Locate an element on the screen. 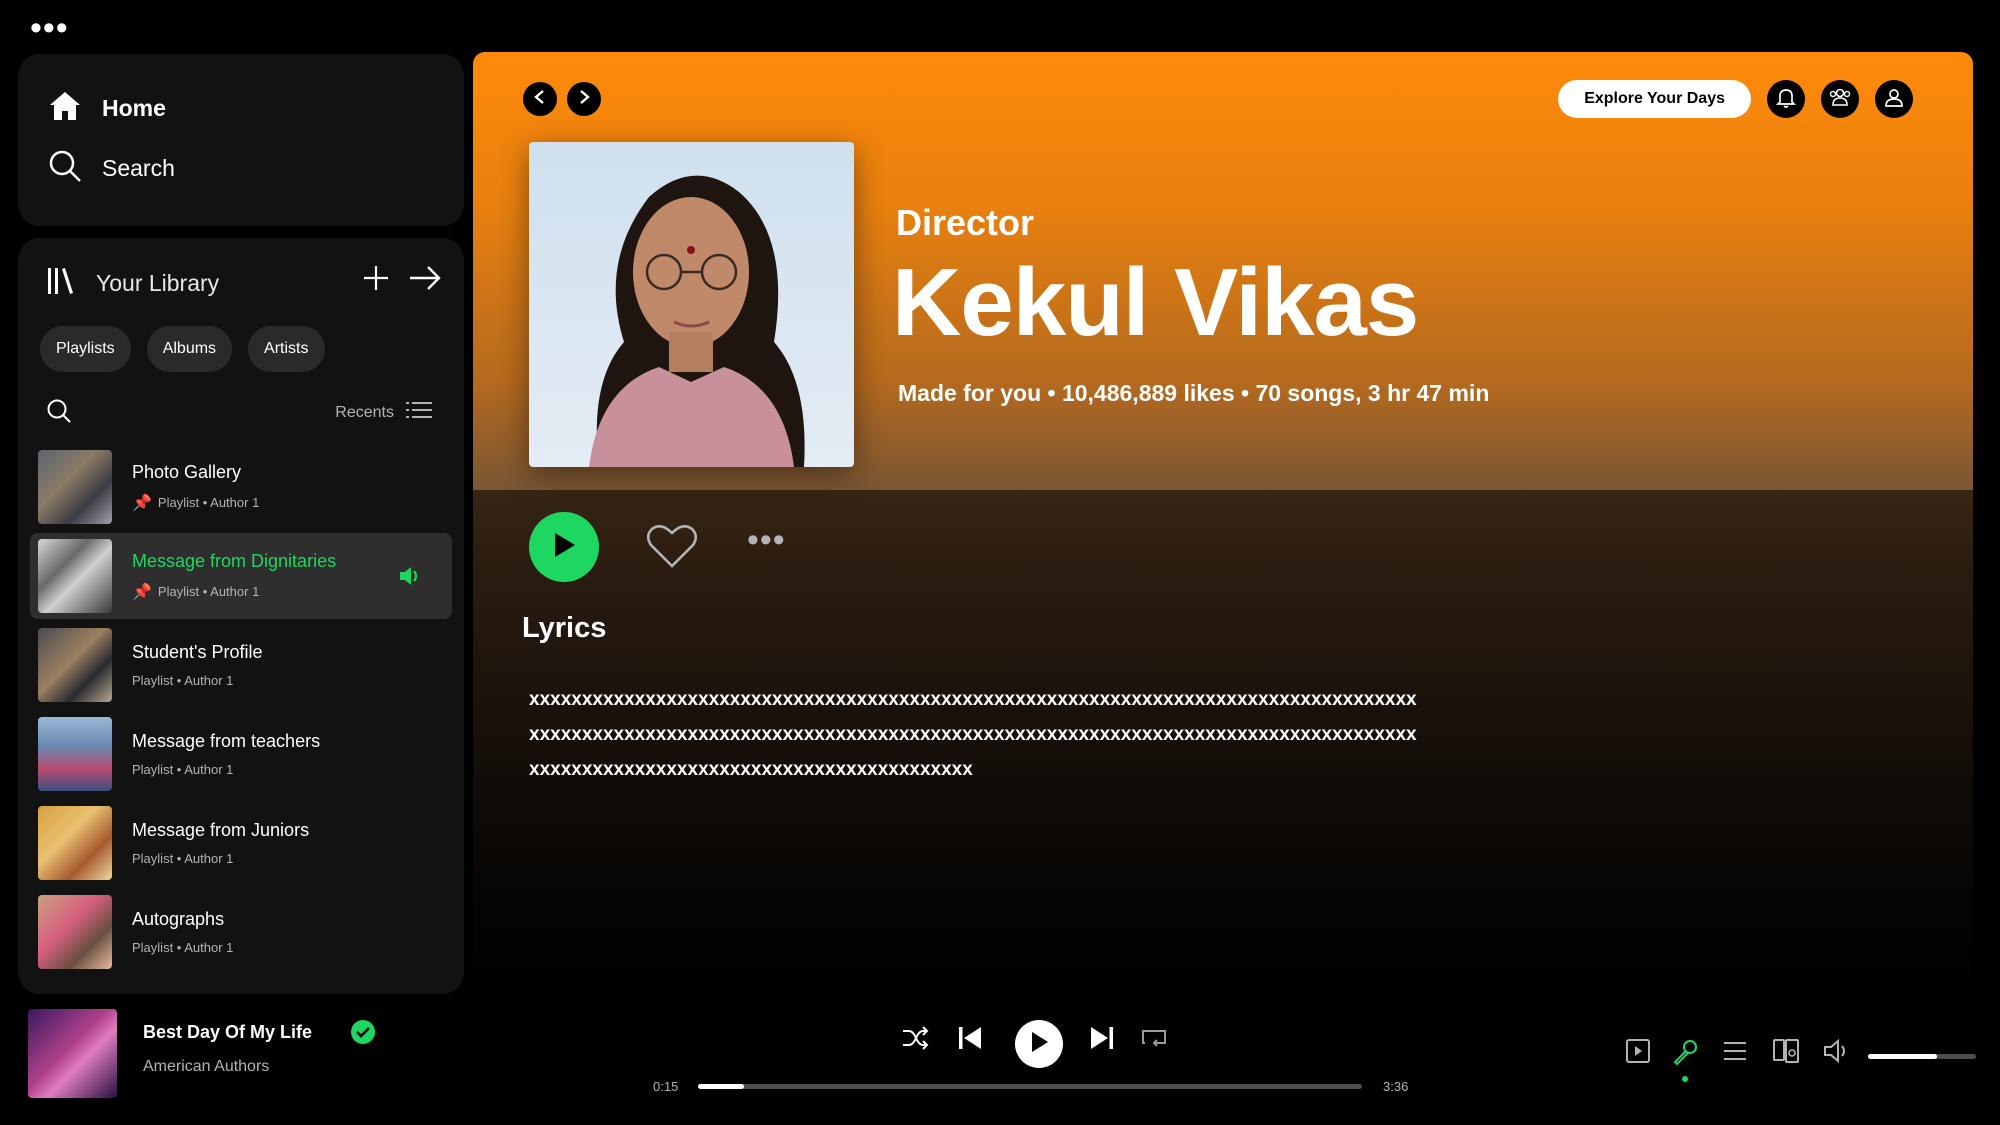 This screenshot has width=2000, height=1125. library-header: Your Library is located at coordinates (132, 283).